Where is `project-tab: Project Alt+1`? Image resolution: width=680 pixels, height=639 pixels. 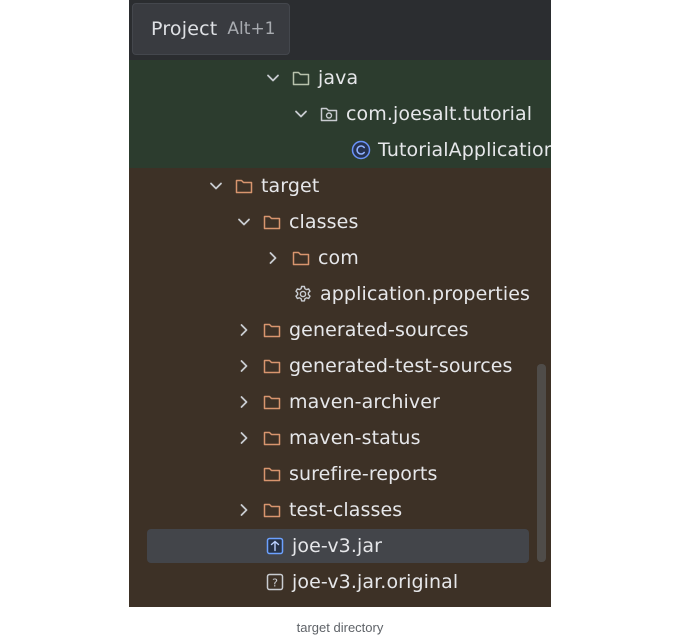
project-tab: Project Alt+1 is located at coordinates (211, 29).